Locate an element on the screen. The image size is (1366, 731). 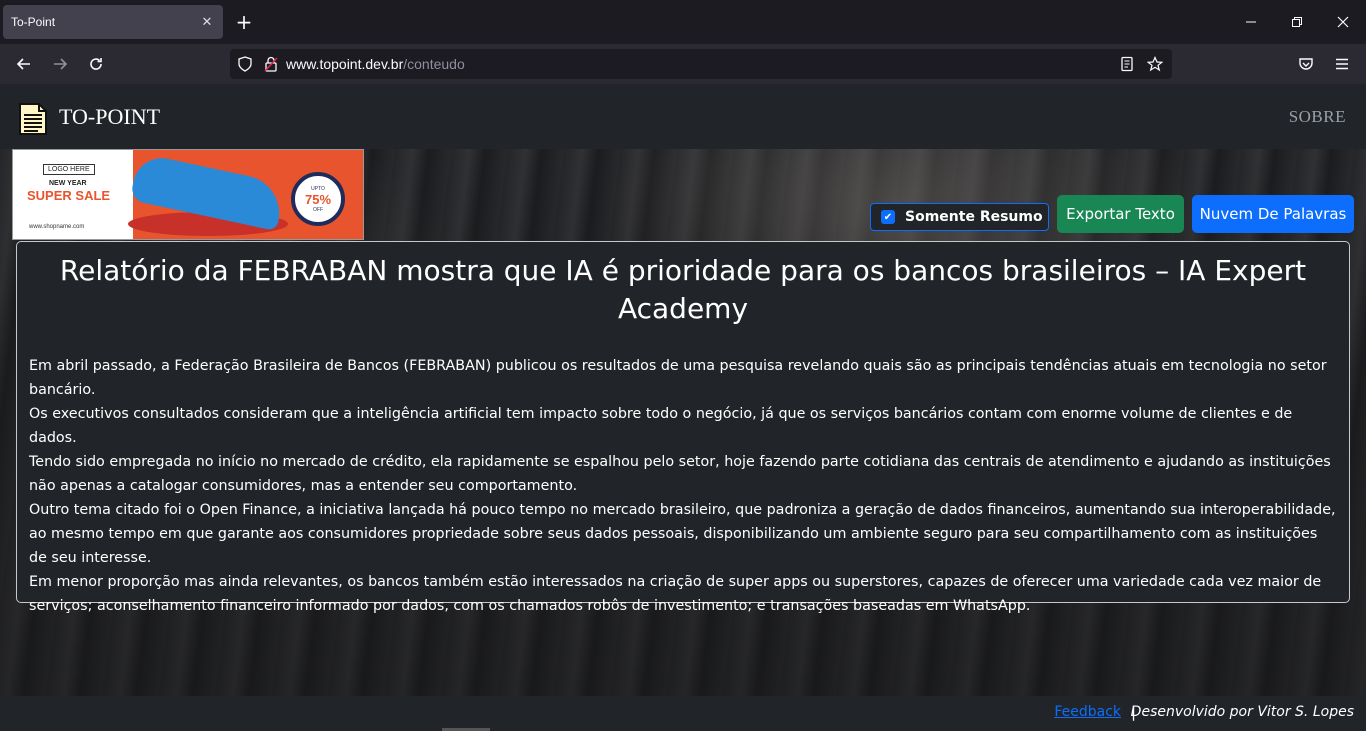
close-window-icon is located at coordinates (1343, 22).